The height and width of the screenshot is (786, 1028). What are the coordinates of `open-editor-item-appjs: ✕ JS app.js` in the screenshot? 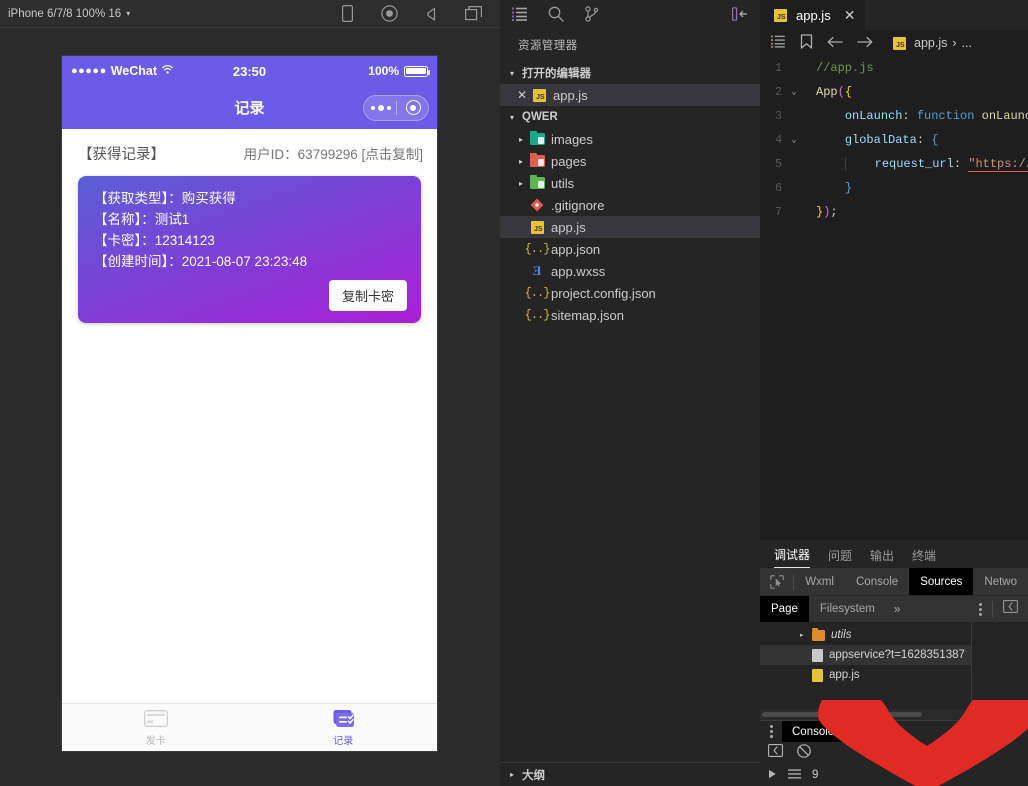 It's located at (630, 95).